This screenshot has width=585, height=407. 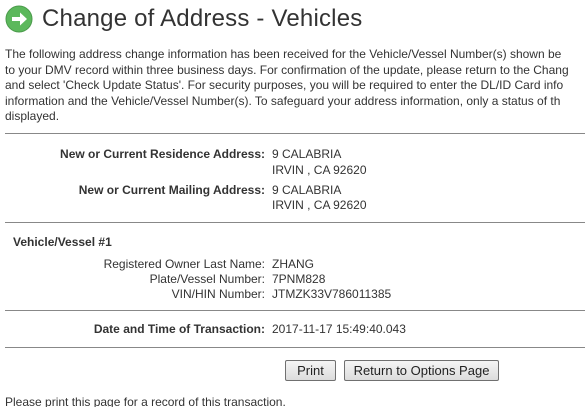 What do you see at coordinates (339, 329) in the screenshot?
I see `transaction-datetime-value: 2017-11-17 15:49:40.043` at bounding box center [339, 329].